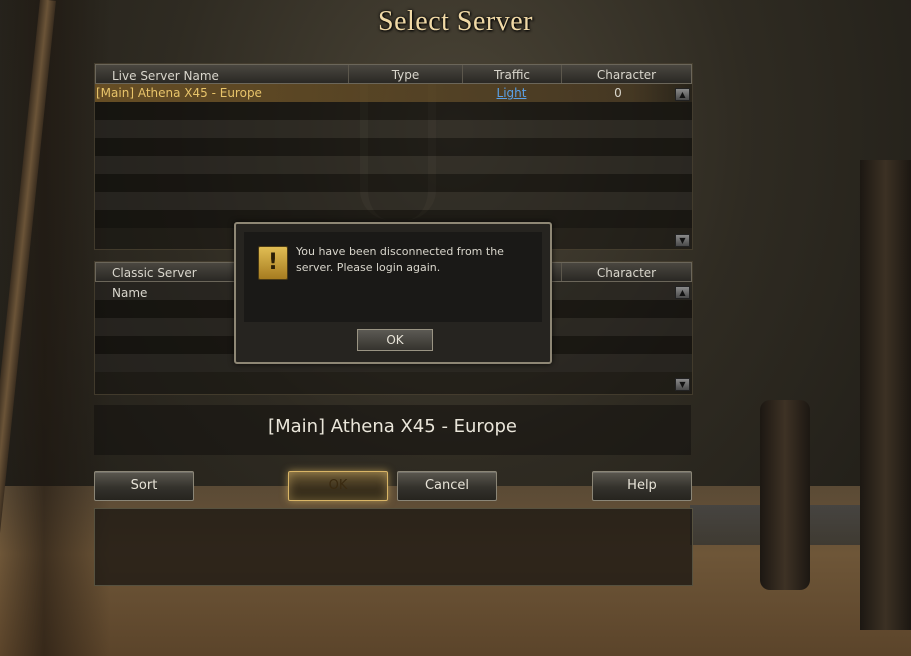 The width and height of the screenshot is (911, 656). I want to click on col-classic-server-name: Classic Server Name, so click(166, 281).